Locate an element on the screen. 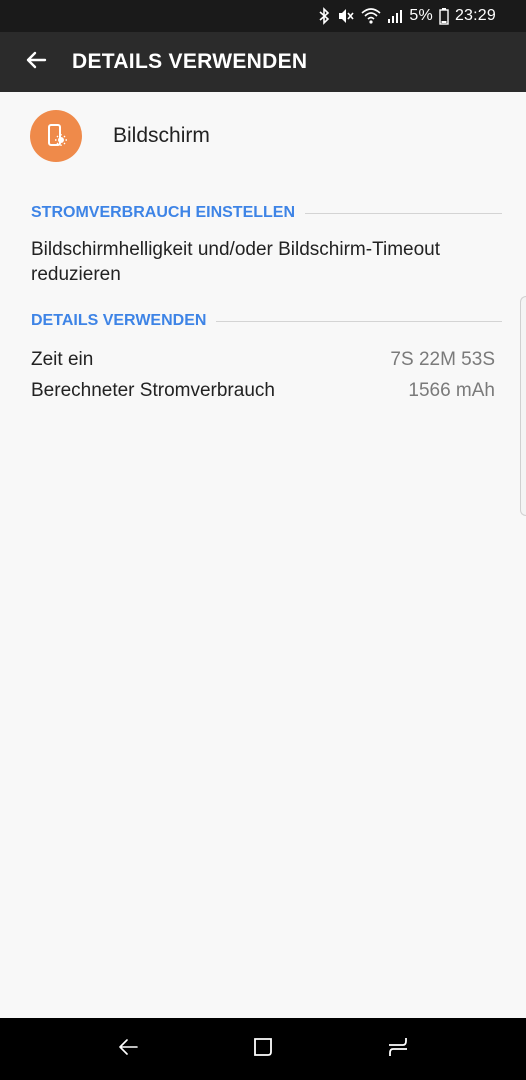 The height and width of the screenshot is (1080, 526). section-header-power: STROMVERBRAUCH EINSTELLEN is located at coordinates (266, 213).